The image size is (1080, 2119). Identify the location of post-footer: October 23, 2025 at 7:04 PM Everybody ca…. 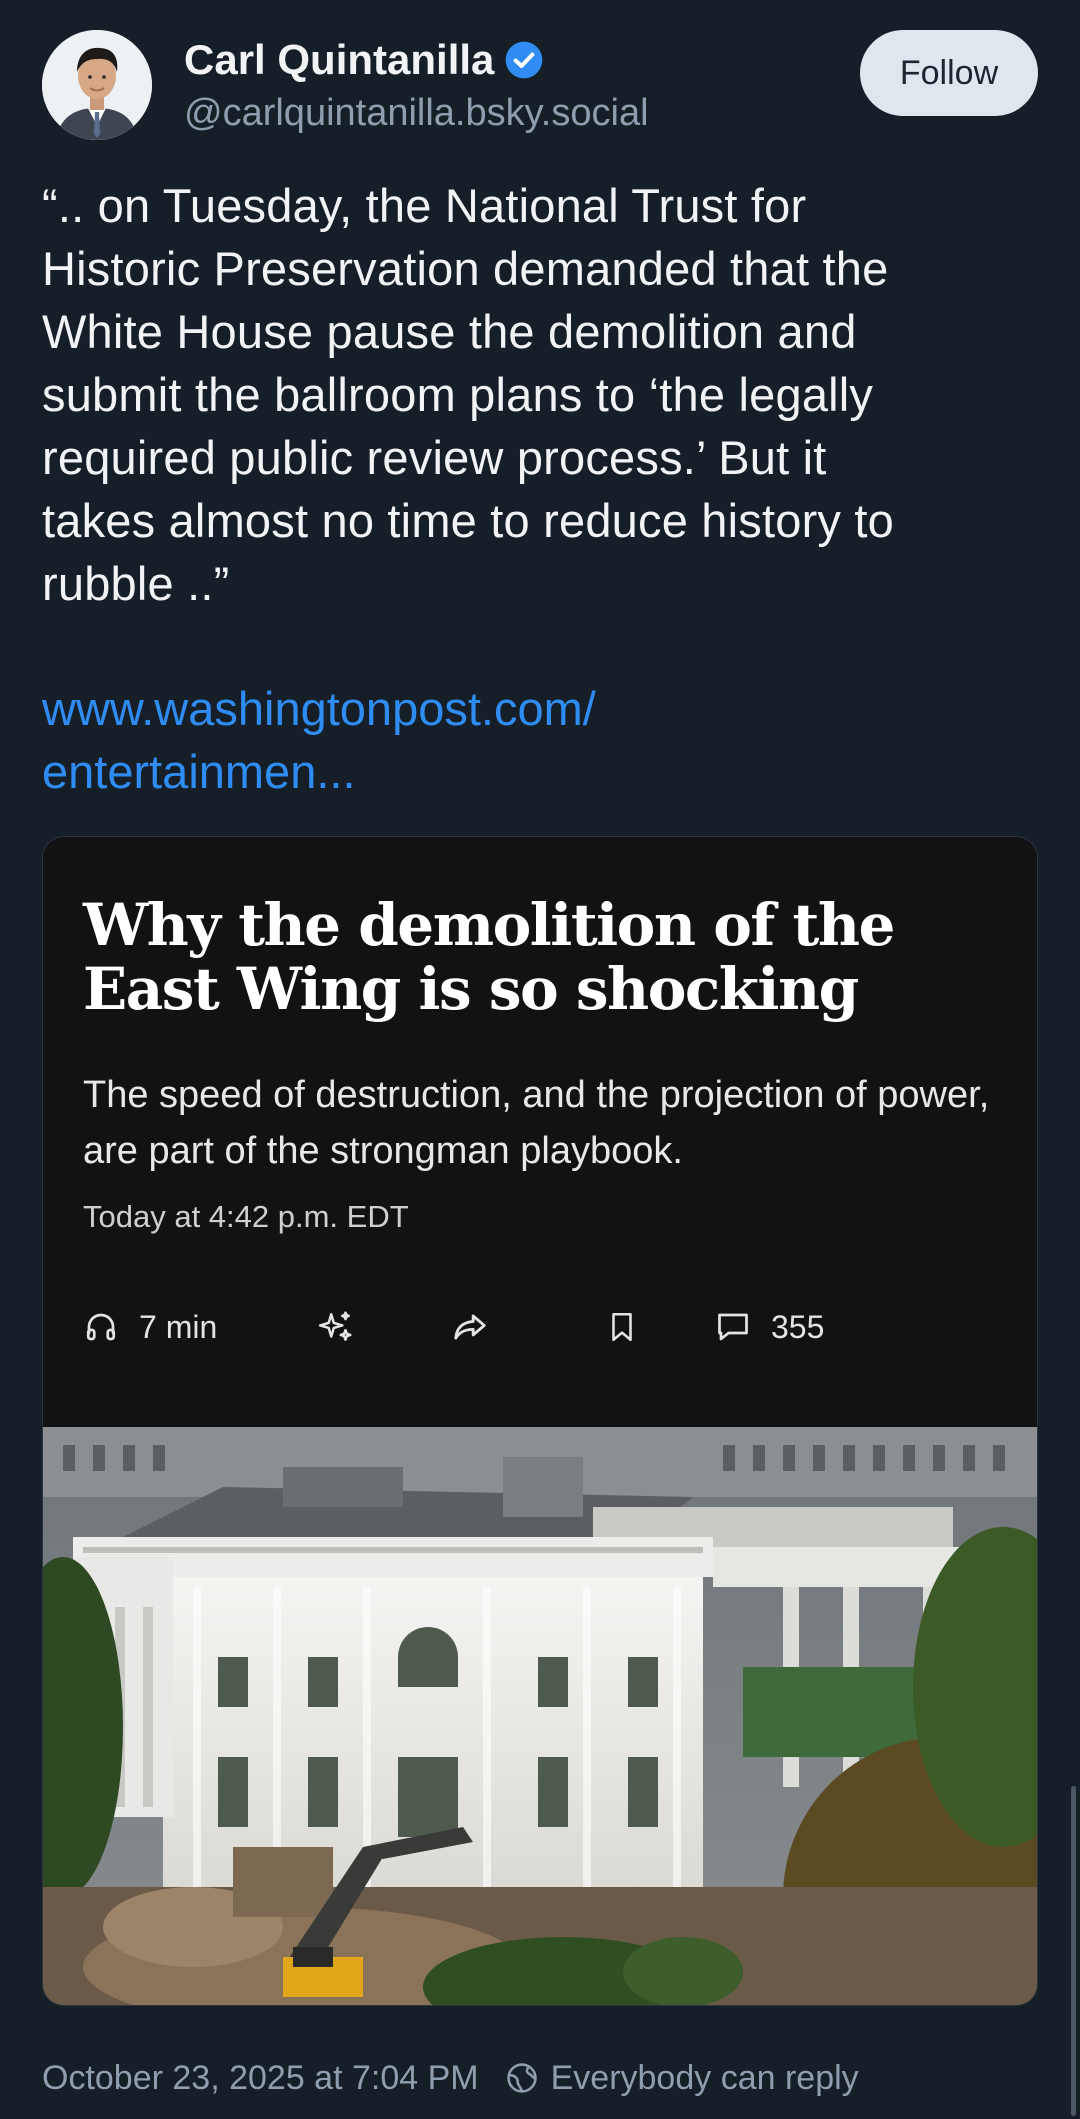
(450, 2078).